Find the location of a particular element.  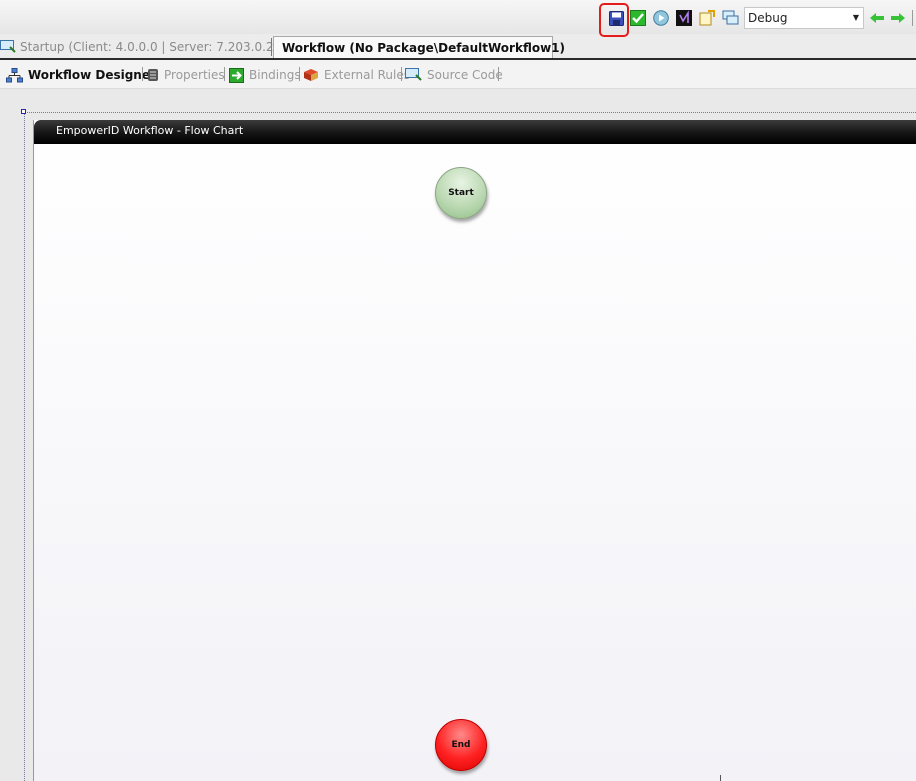

subtab-bindings: Bindings is located at coordinates (265, 75).